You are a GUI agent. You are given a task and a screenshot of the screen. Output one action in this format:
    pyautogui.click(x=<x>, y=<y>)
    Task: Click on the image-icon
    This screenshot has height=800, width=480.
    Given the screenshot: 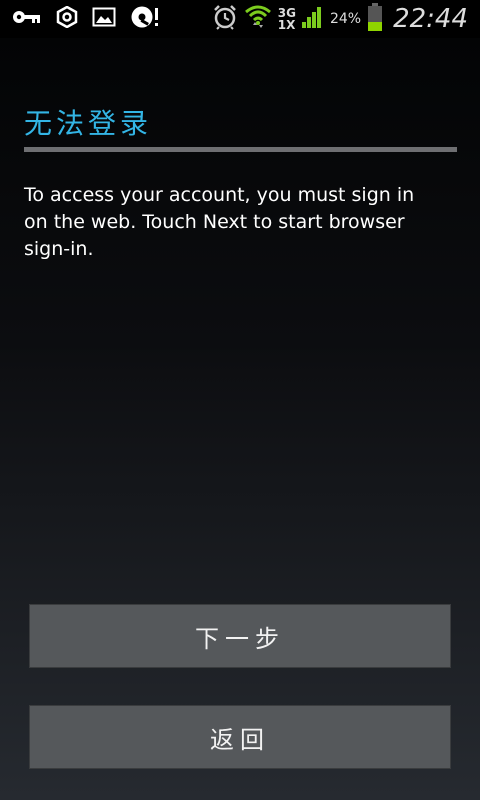 What is the action you would take?
    pyautogui.click(x=104, y=19)
    